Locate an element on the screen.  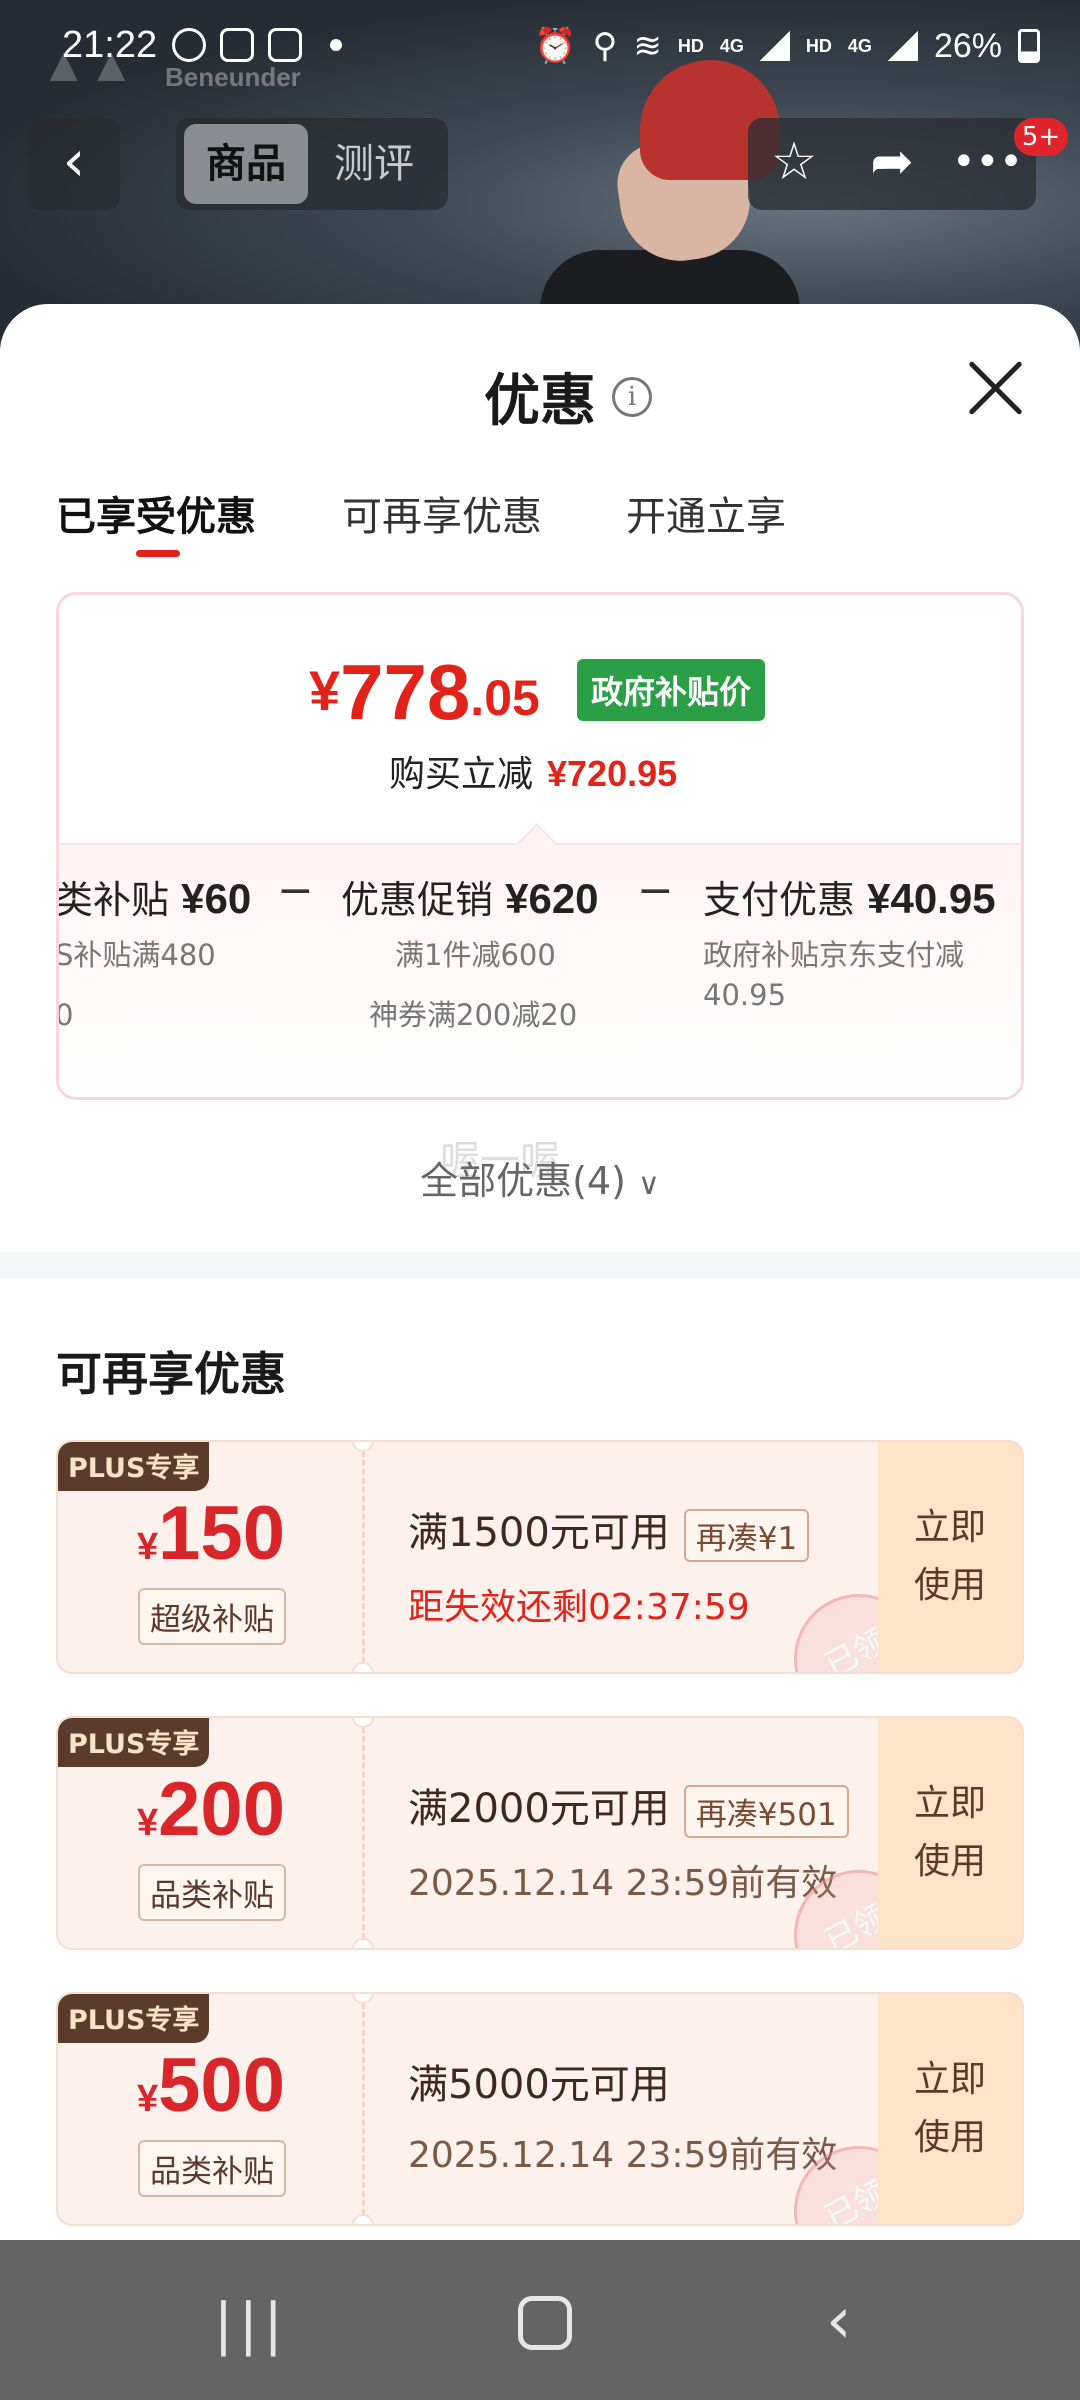
system-navigation-bar: ||| ‹ is located at coordinates (540, 2320).